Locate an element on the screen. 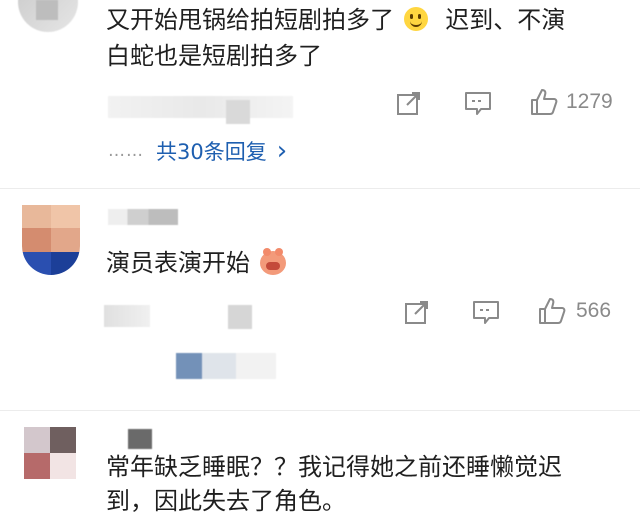 This screenshot has height=520, width=640. comment-line: 白蛇也是短剧拍多了 is located at coordinates (214, 56).